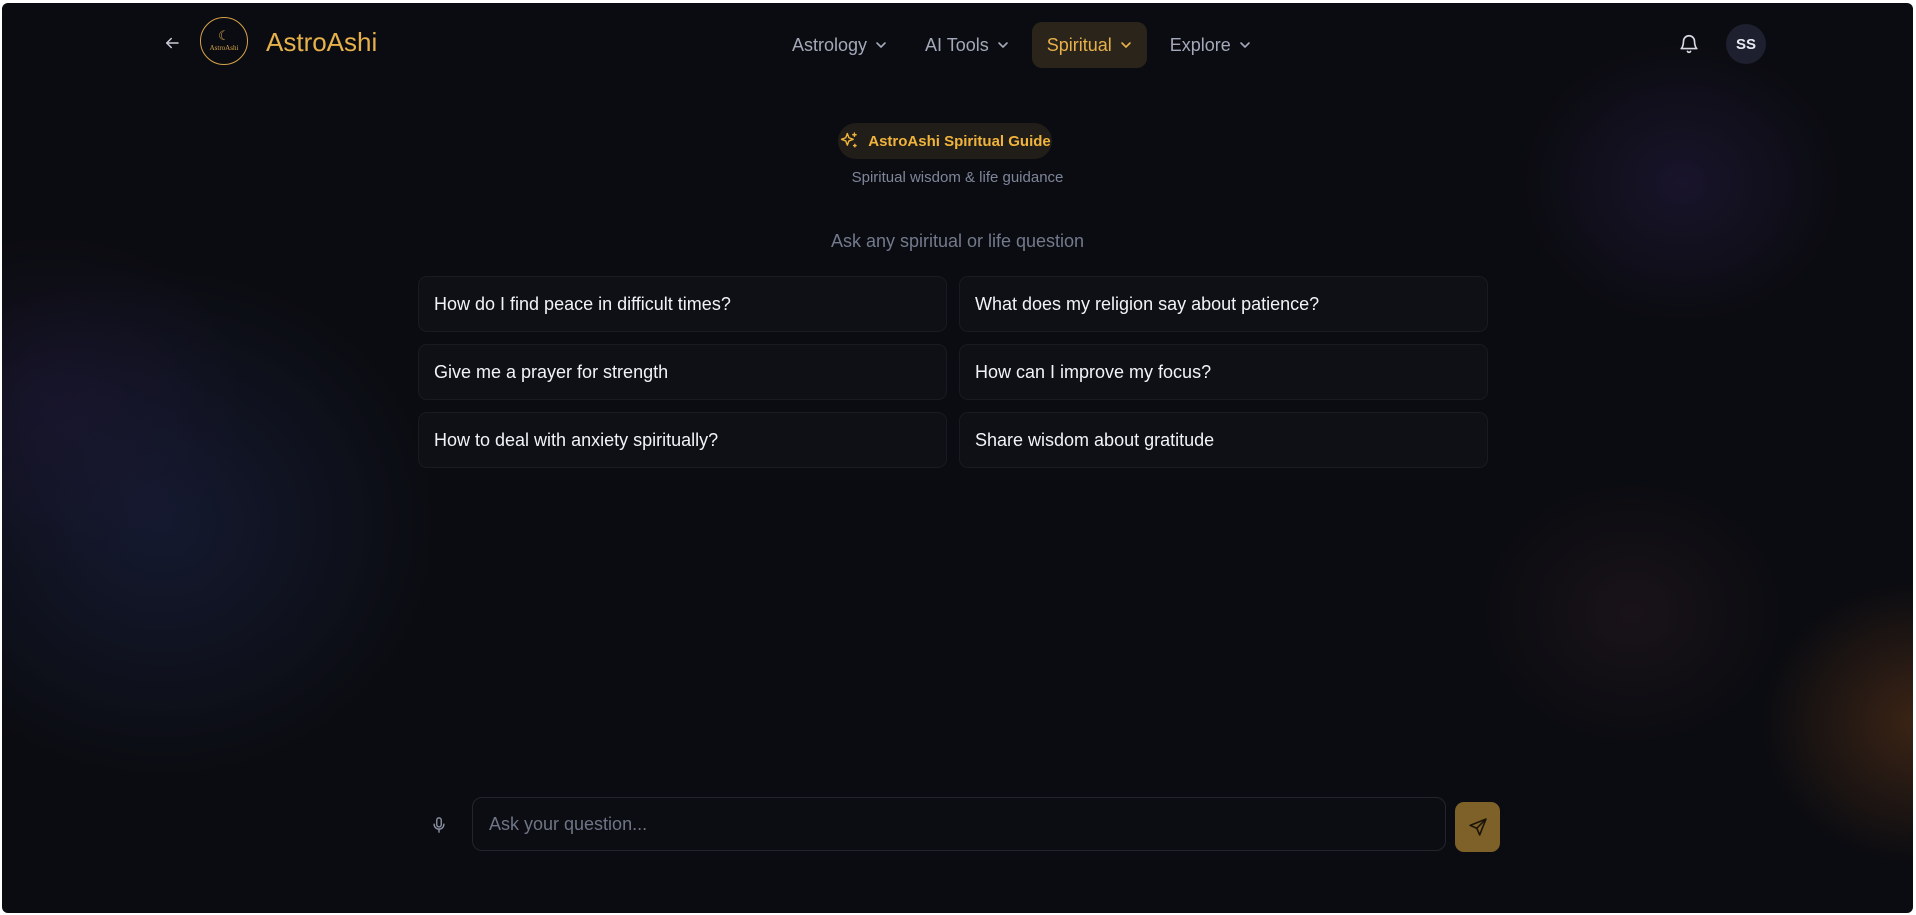 The height and width of the screenshot is (915, 1916). Describe the element at coordinates (321, 42) in the screenshot. I see `brand-name: AstroAshi` at that location.